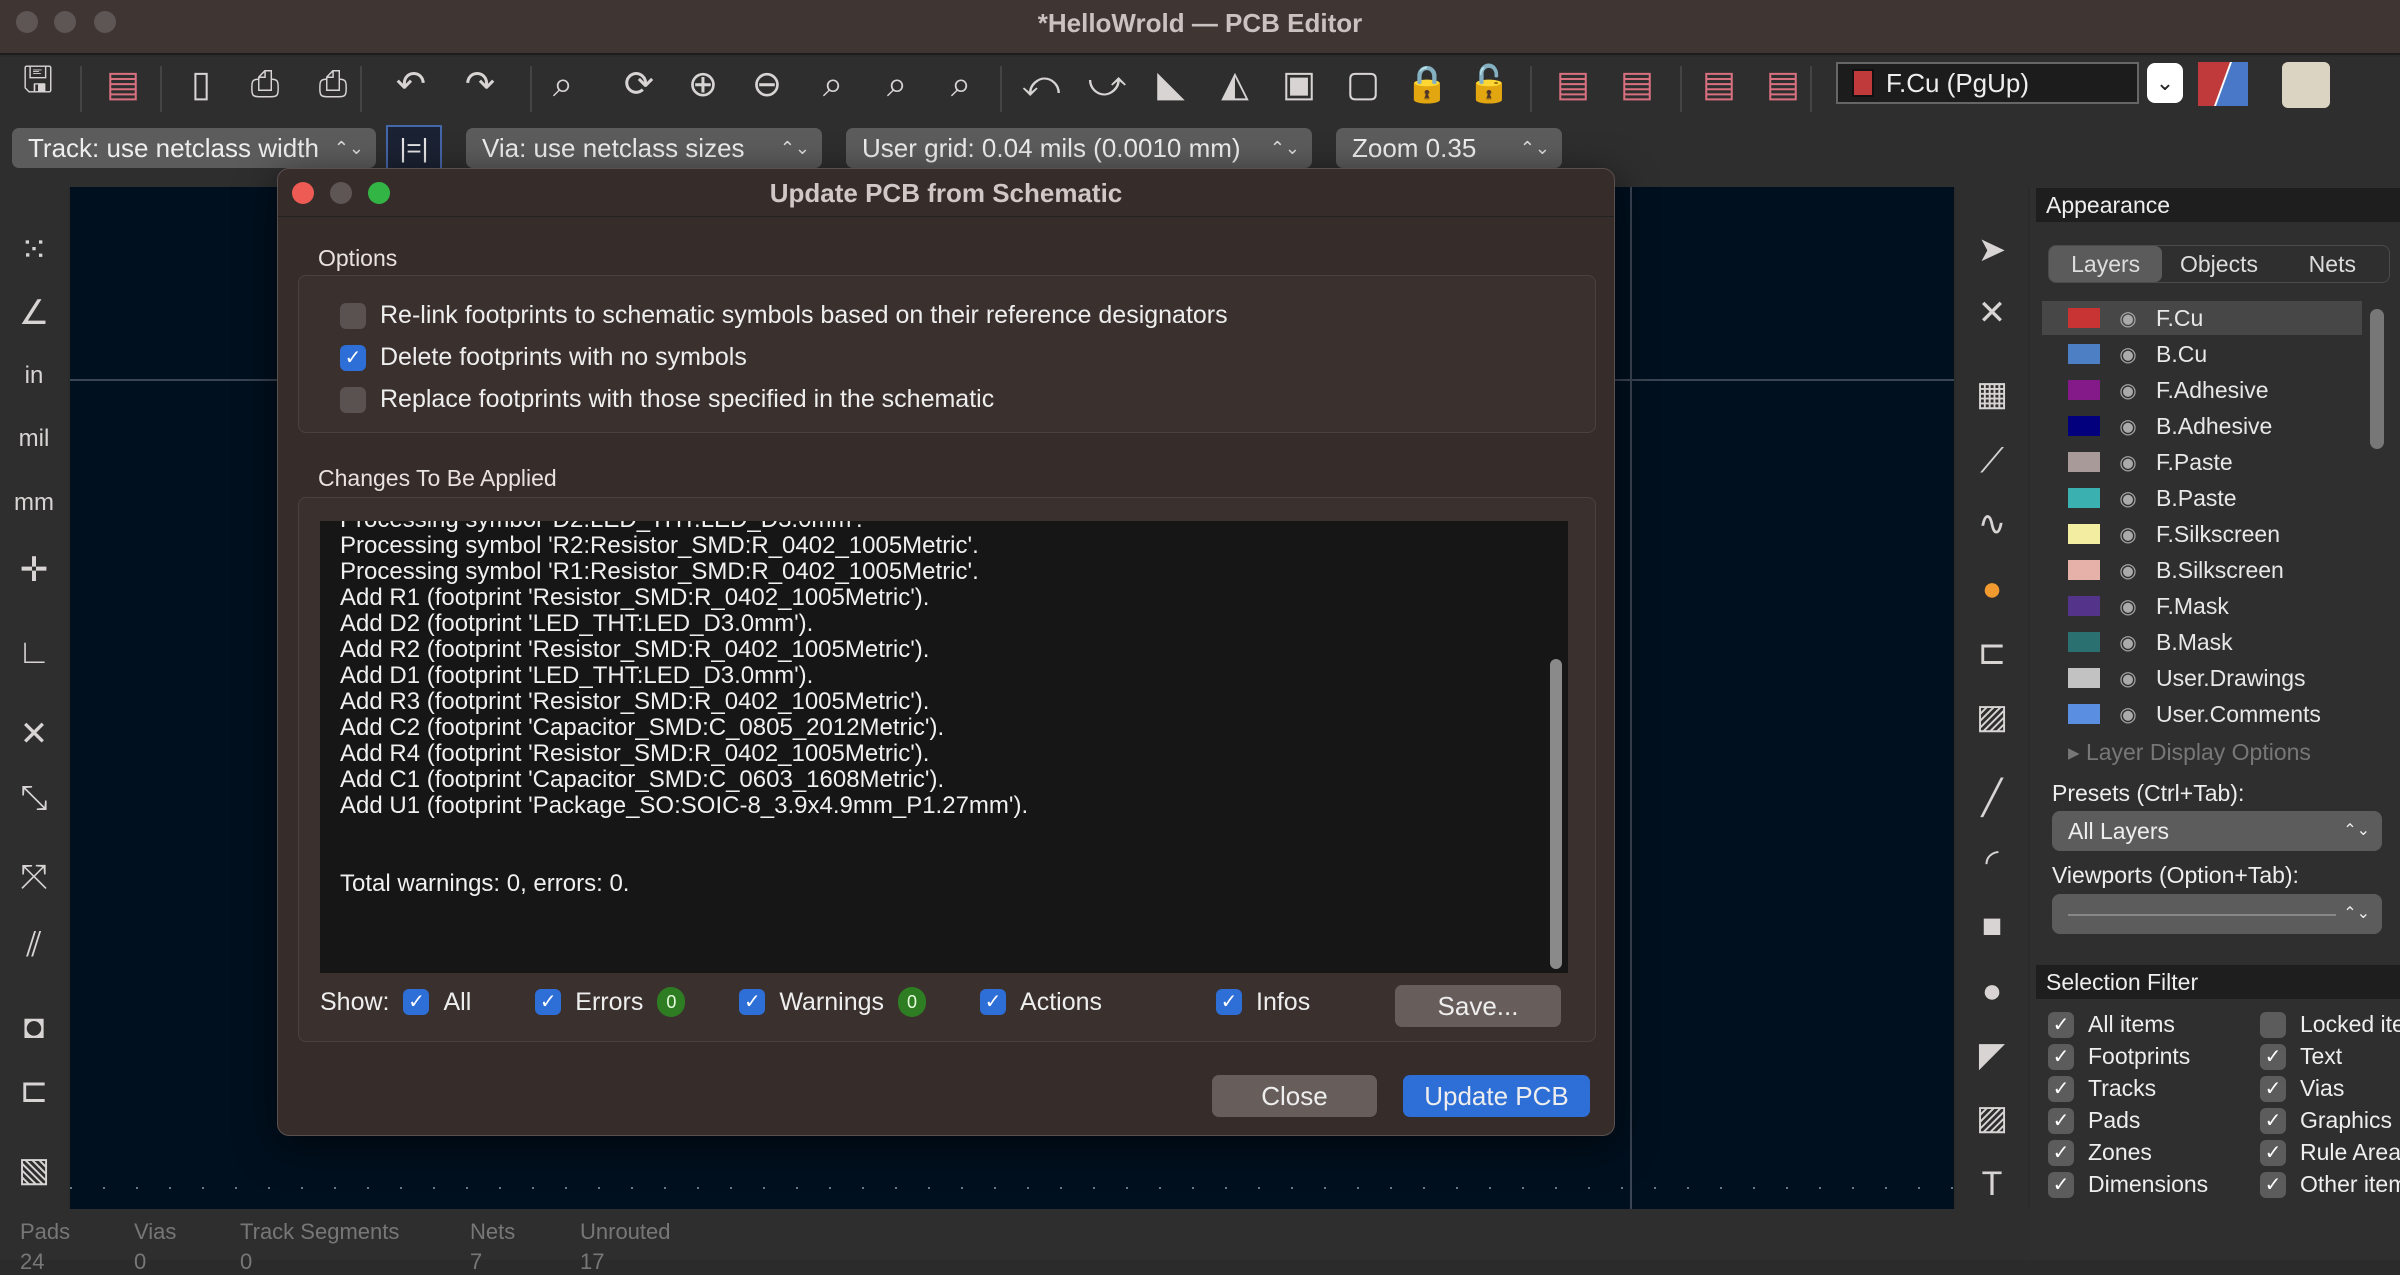 The height and width of the screenshot is (1275, 2400). Describe the element at coordinates (2202, 570) in the screenshot. I see `layer-row-b-silkscreen: ◉ B.Silkscreen` at that location.